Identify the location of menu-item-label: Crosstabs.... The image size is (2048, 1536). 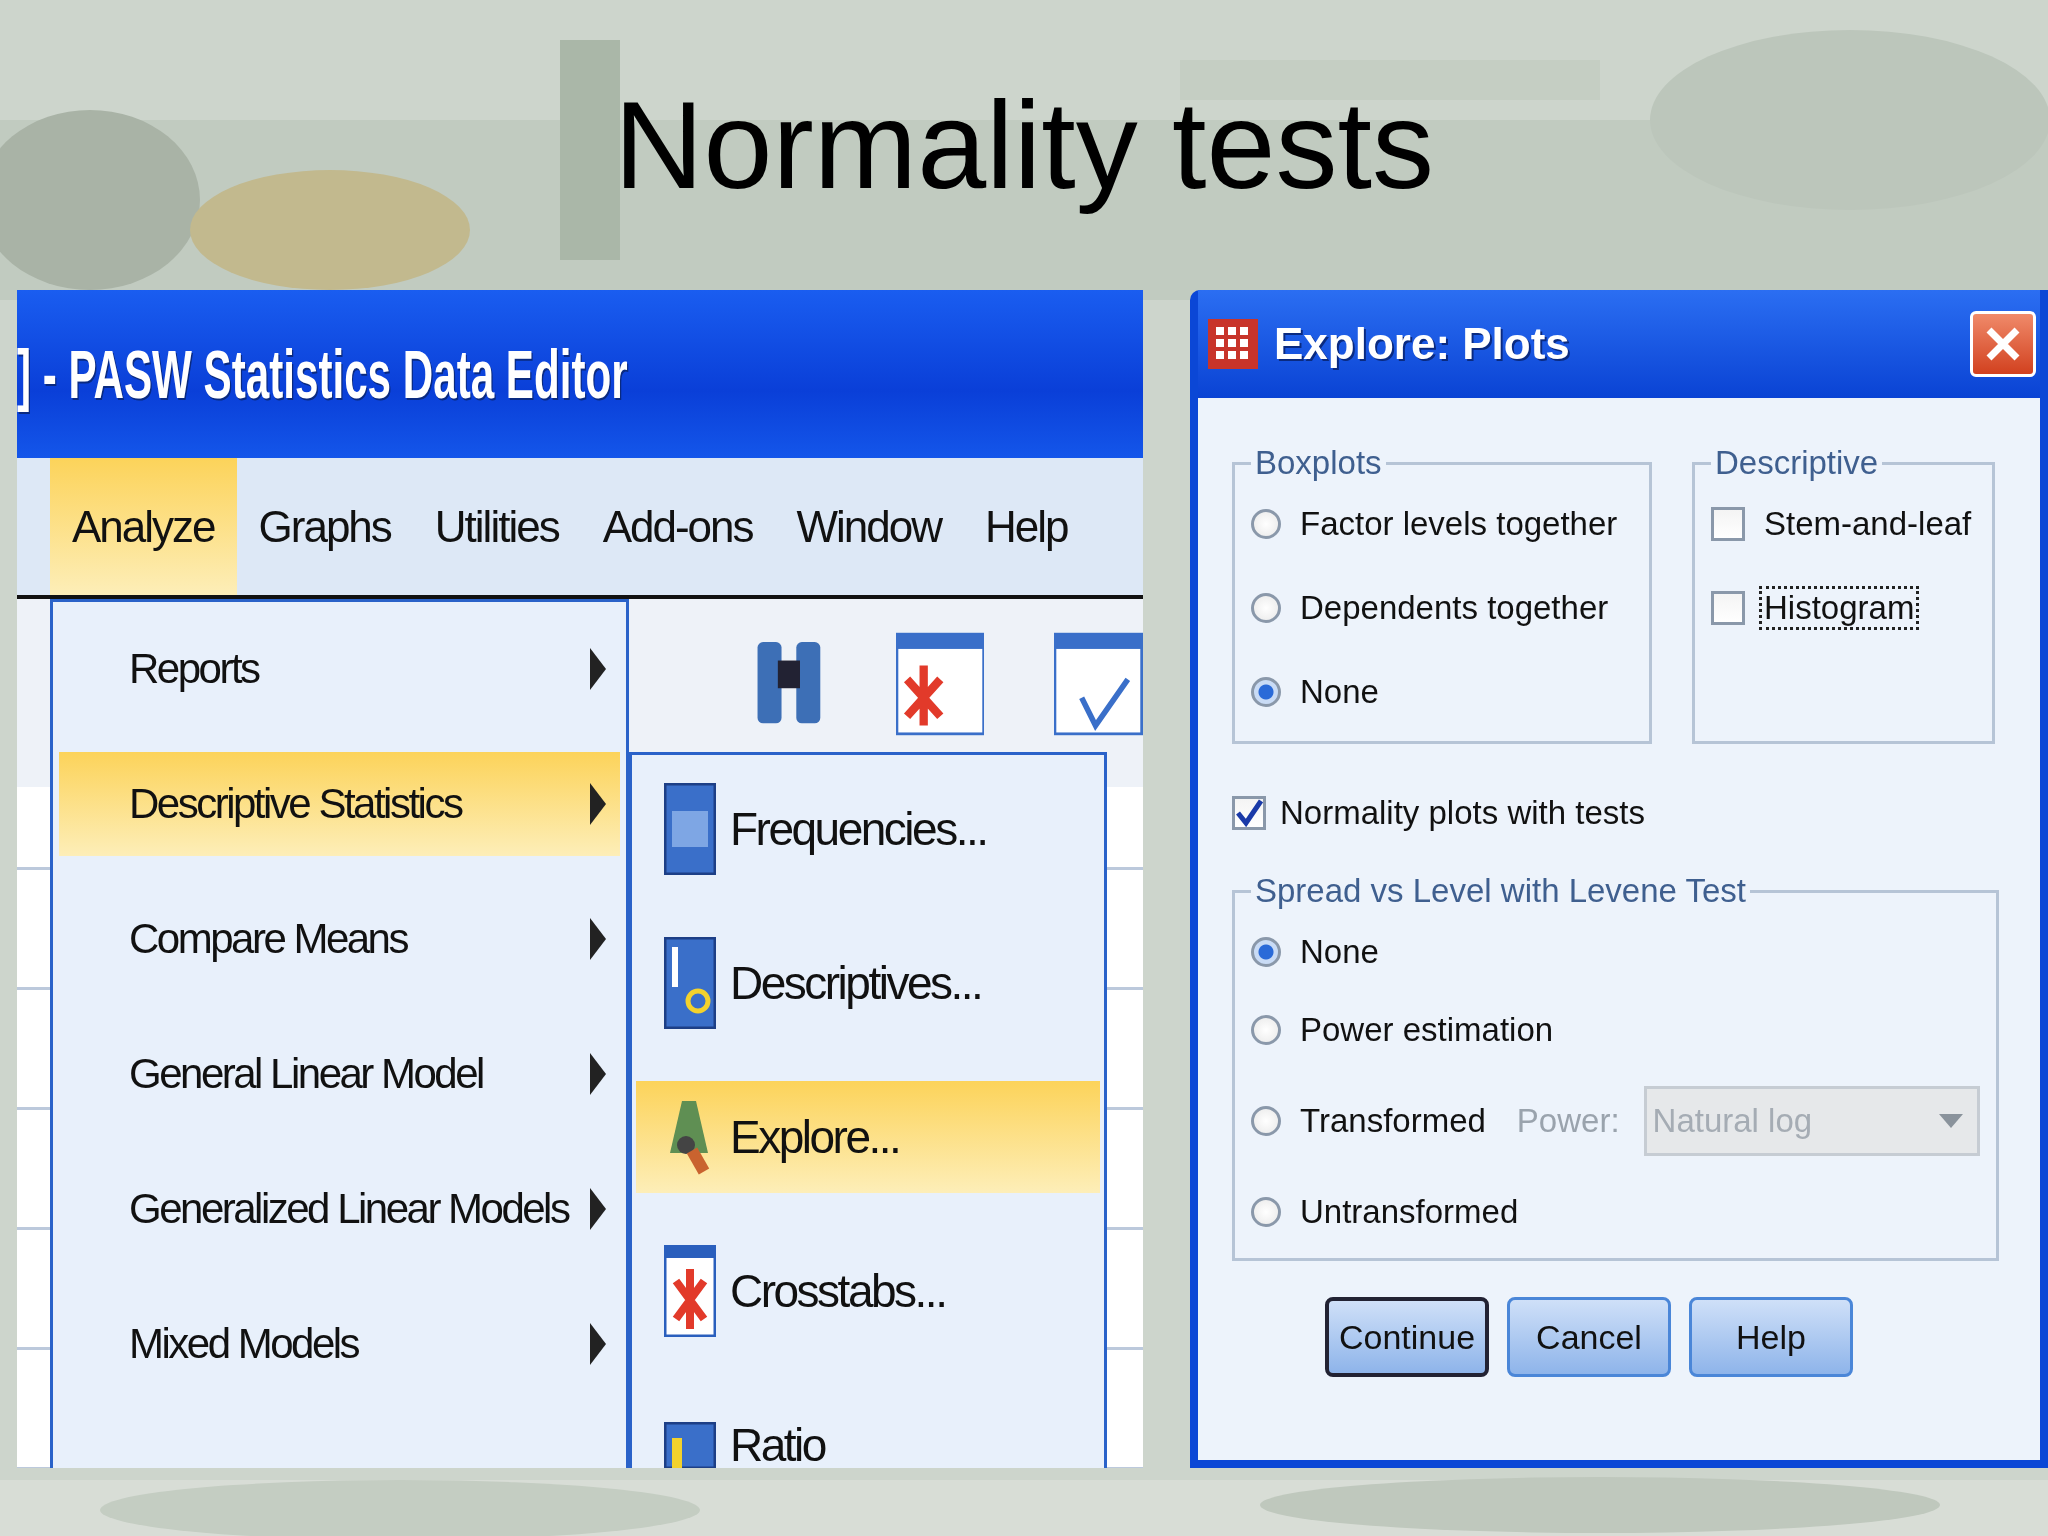
(838, 1291).